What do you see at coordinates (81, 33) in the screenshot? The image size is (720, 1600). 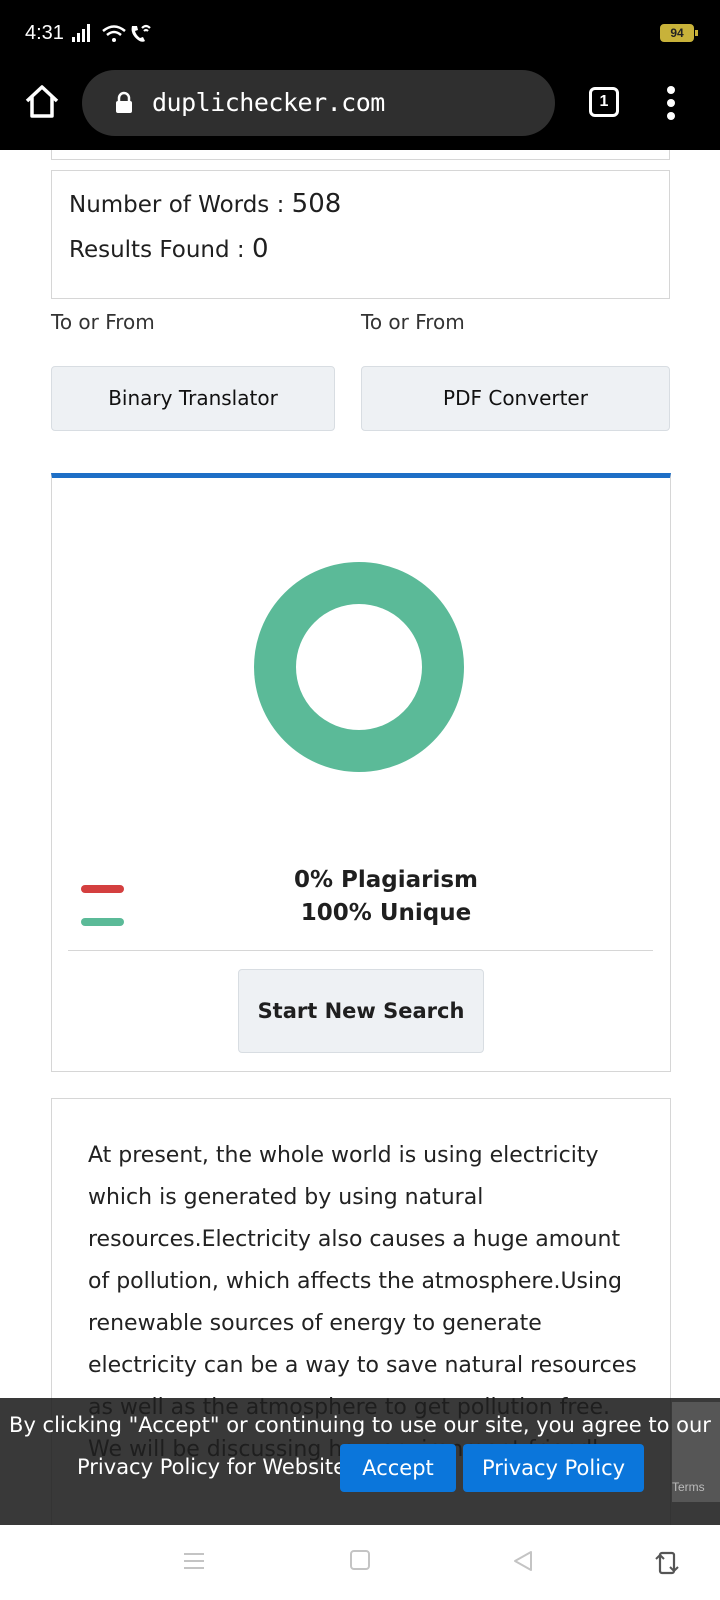 I see `signal-icon` at bounding box center [81, 33].